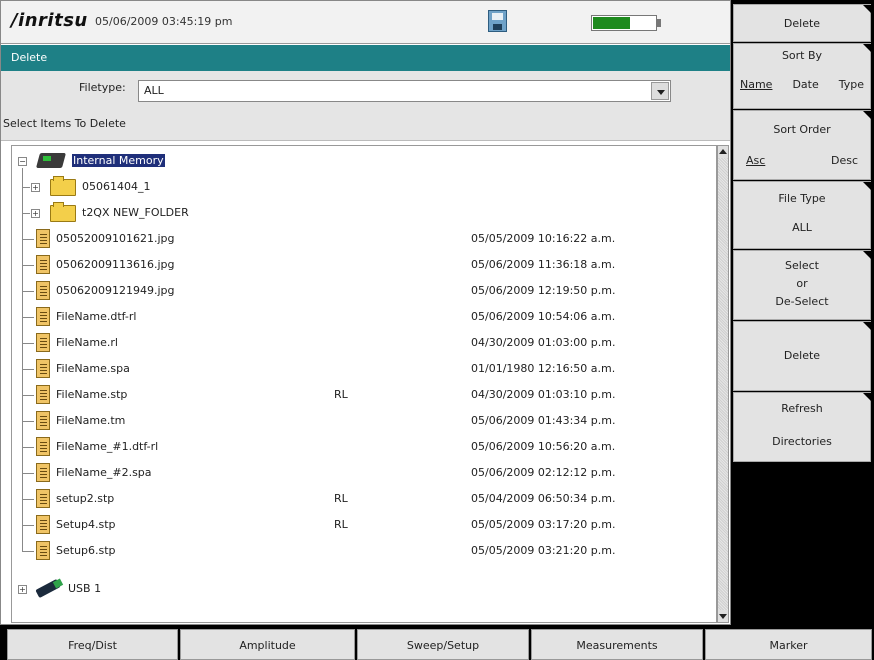 This screenshot has height=660, width=874. I want to click on softkey-sort-by: Sort By Name Date Type, so click(802, 76).